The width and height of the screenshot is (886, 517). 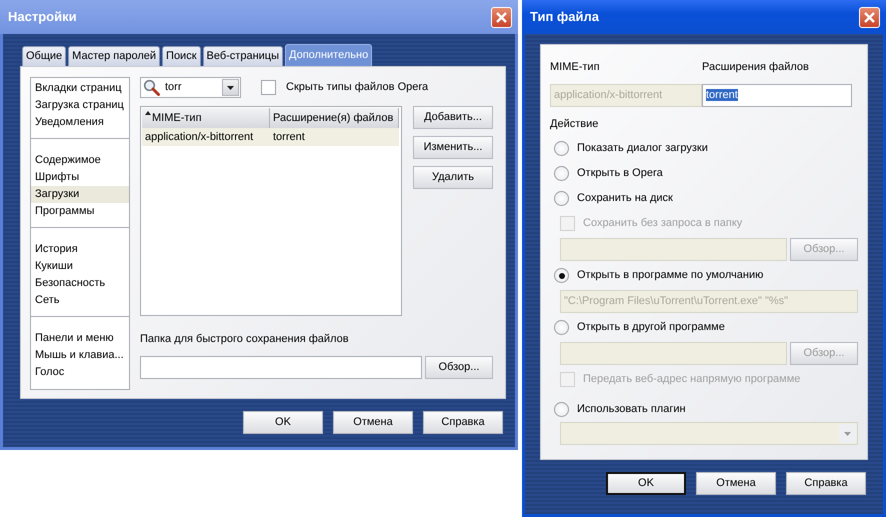 What do you see at coordinates (564, 17) in the screenshot?
I see `window-title: Тип файла` at bounding box center [564, 17].